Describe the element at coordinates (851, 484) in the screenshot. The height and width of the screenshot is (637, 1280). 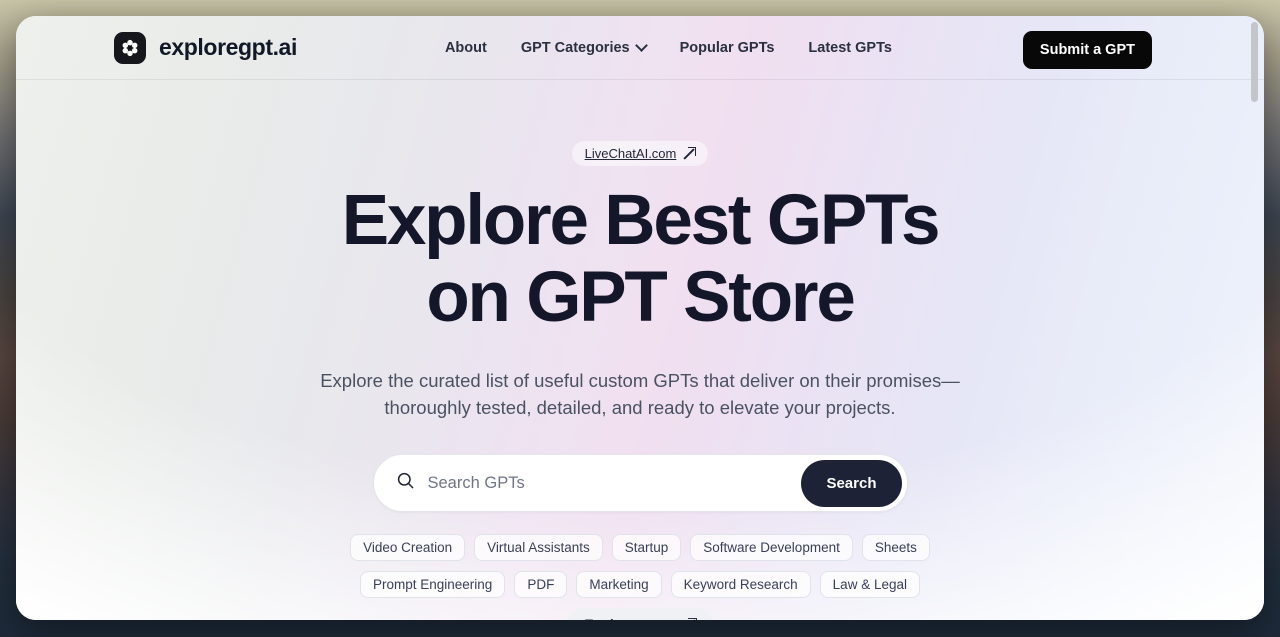
I see `search-submit-button: Search` at that location.